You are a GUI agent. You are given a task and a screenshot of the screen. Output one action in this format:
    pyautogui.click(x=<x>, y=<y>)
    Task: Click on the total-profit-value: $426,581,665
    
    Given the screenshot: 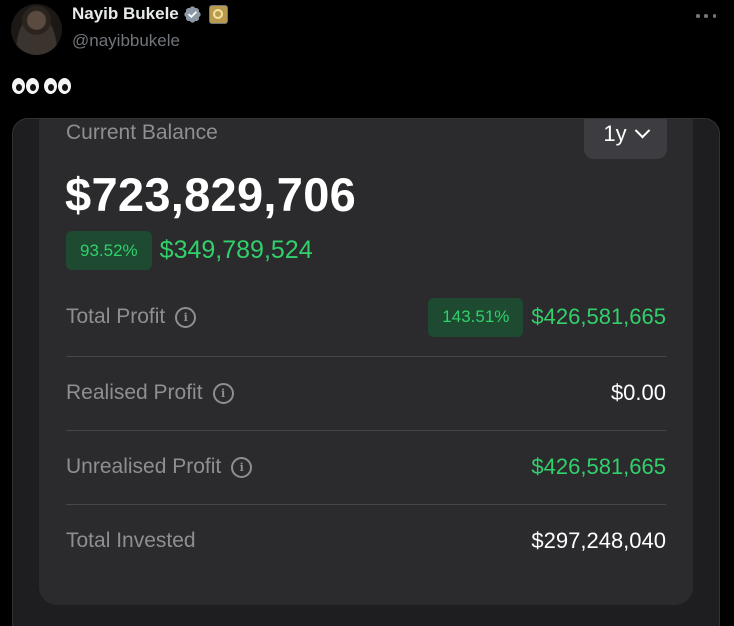 What is the action you would take?
    pyautogui.click(x=598, y=316)
    